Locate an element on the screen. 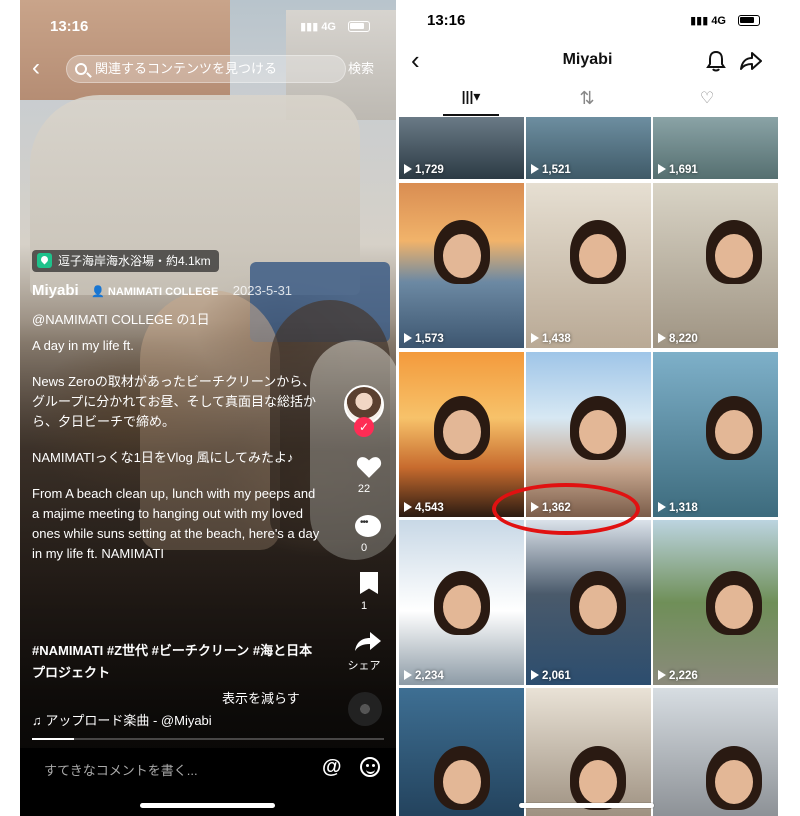 The height and width of the screenshot is (816, 800). tab-videos: |||▾ is located at coordinates (471, 100).